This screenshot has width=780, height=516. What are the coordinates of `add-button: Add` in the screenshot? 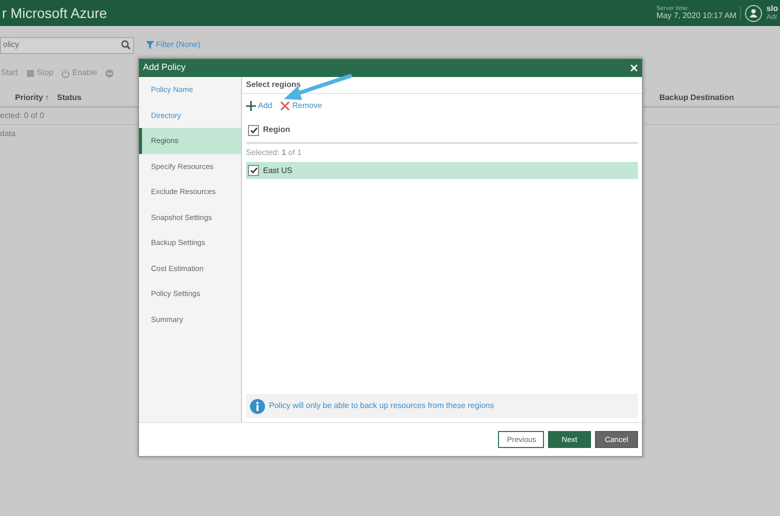 It's located at (259, 106).